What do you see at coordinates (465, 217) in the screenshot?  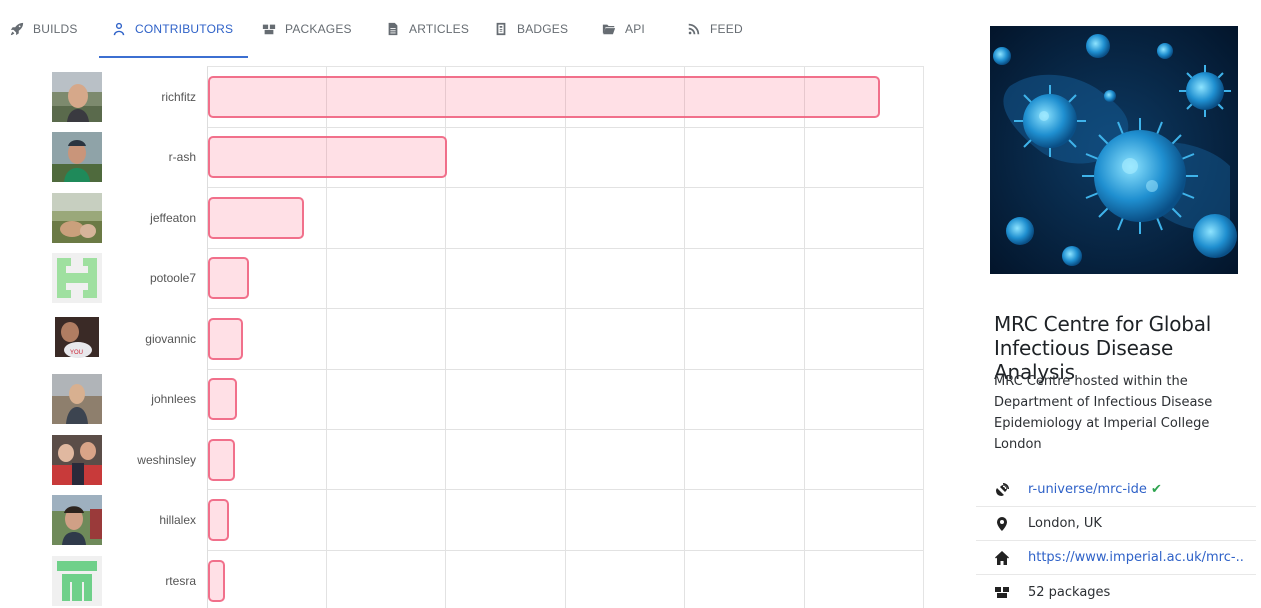 I see `contributor-row: jeffeaton` at bounding box center [465, 217].